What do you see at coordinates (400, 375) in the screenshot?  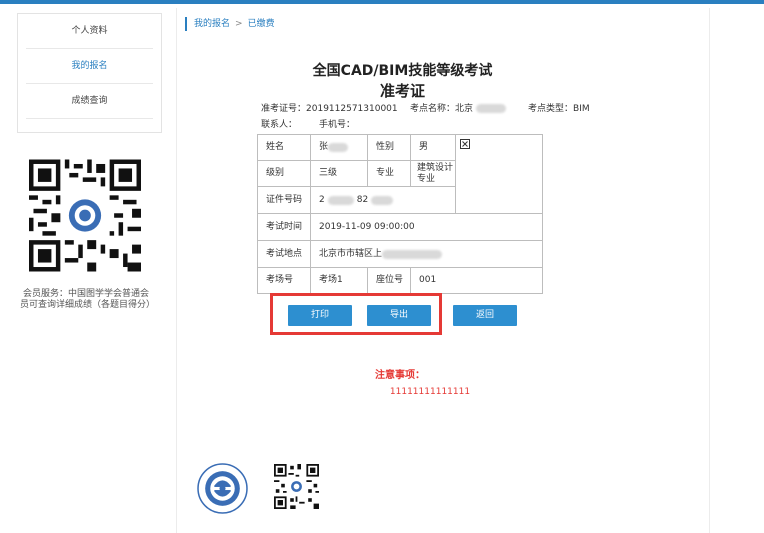 I see `notice-title: 注意事项：` at bounding box center [400, 375].